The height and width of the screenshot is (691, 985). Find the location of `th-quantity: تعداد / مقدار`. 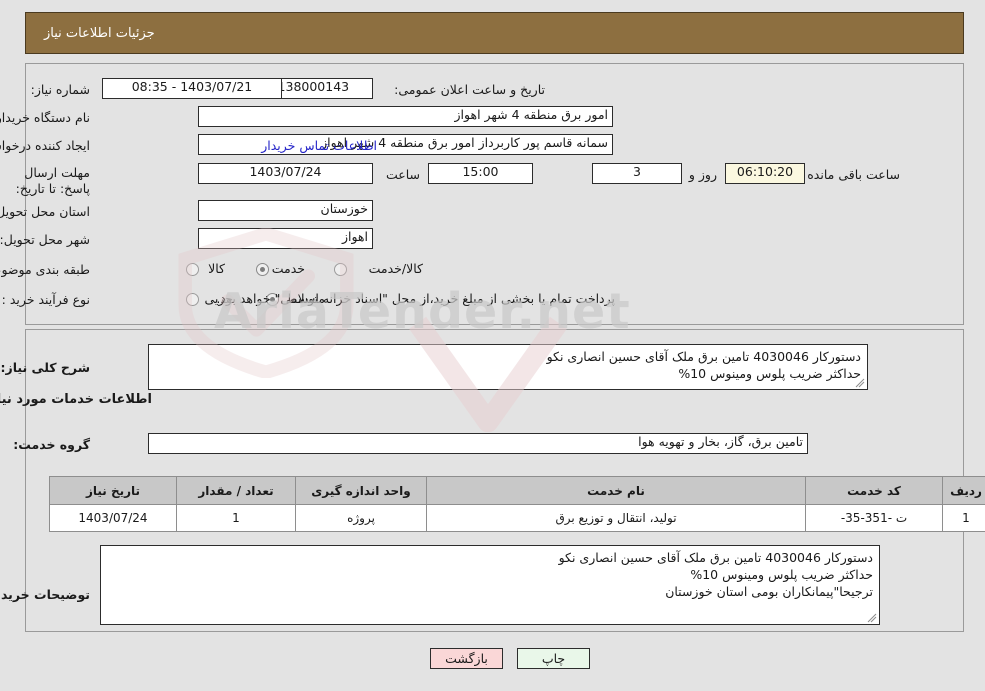

th-quantity: تعداد / مقدار is located at coordinates (236, 490).